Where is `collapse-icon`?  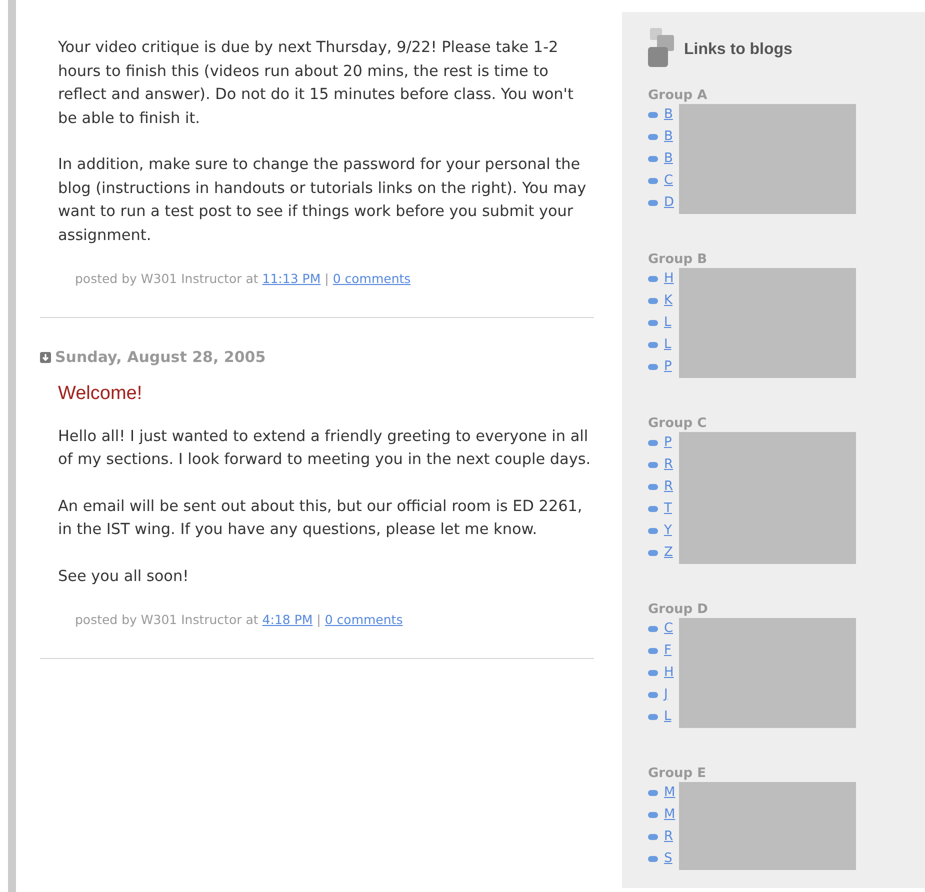 collapse-icon is located at coordinates (45, 357).